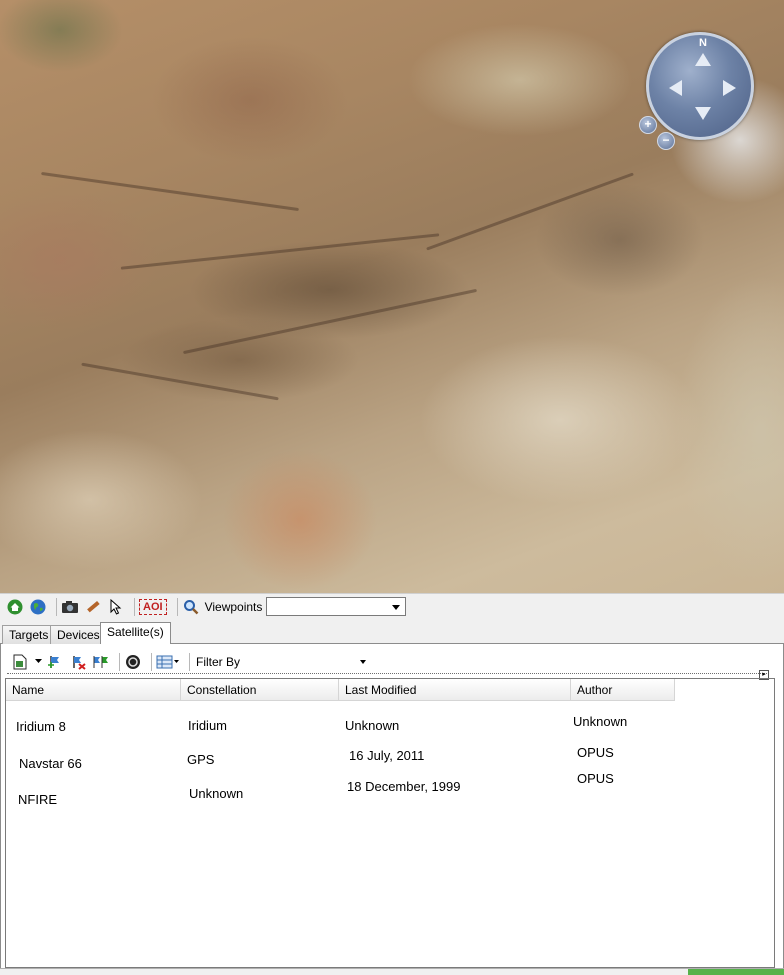  What do you see at coordinates (455, 690) in the screenshot?
I see `column-header-last-modified: Last Modified` at bounding box center [455, 690].